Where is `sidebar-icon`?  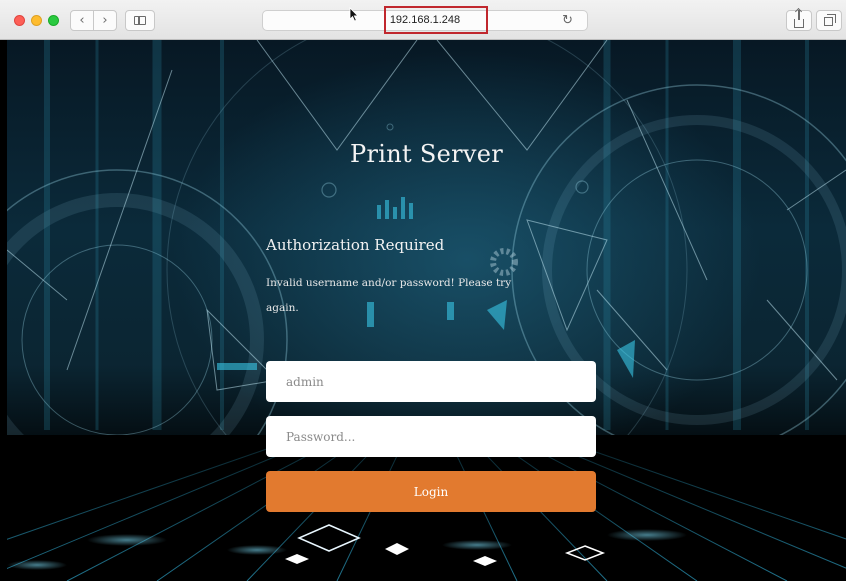 sidebar-icon is located at coordinates (140, 20).